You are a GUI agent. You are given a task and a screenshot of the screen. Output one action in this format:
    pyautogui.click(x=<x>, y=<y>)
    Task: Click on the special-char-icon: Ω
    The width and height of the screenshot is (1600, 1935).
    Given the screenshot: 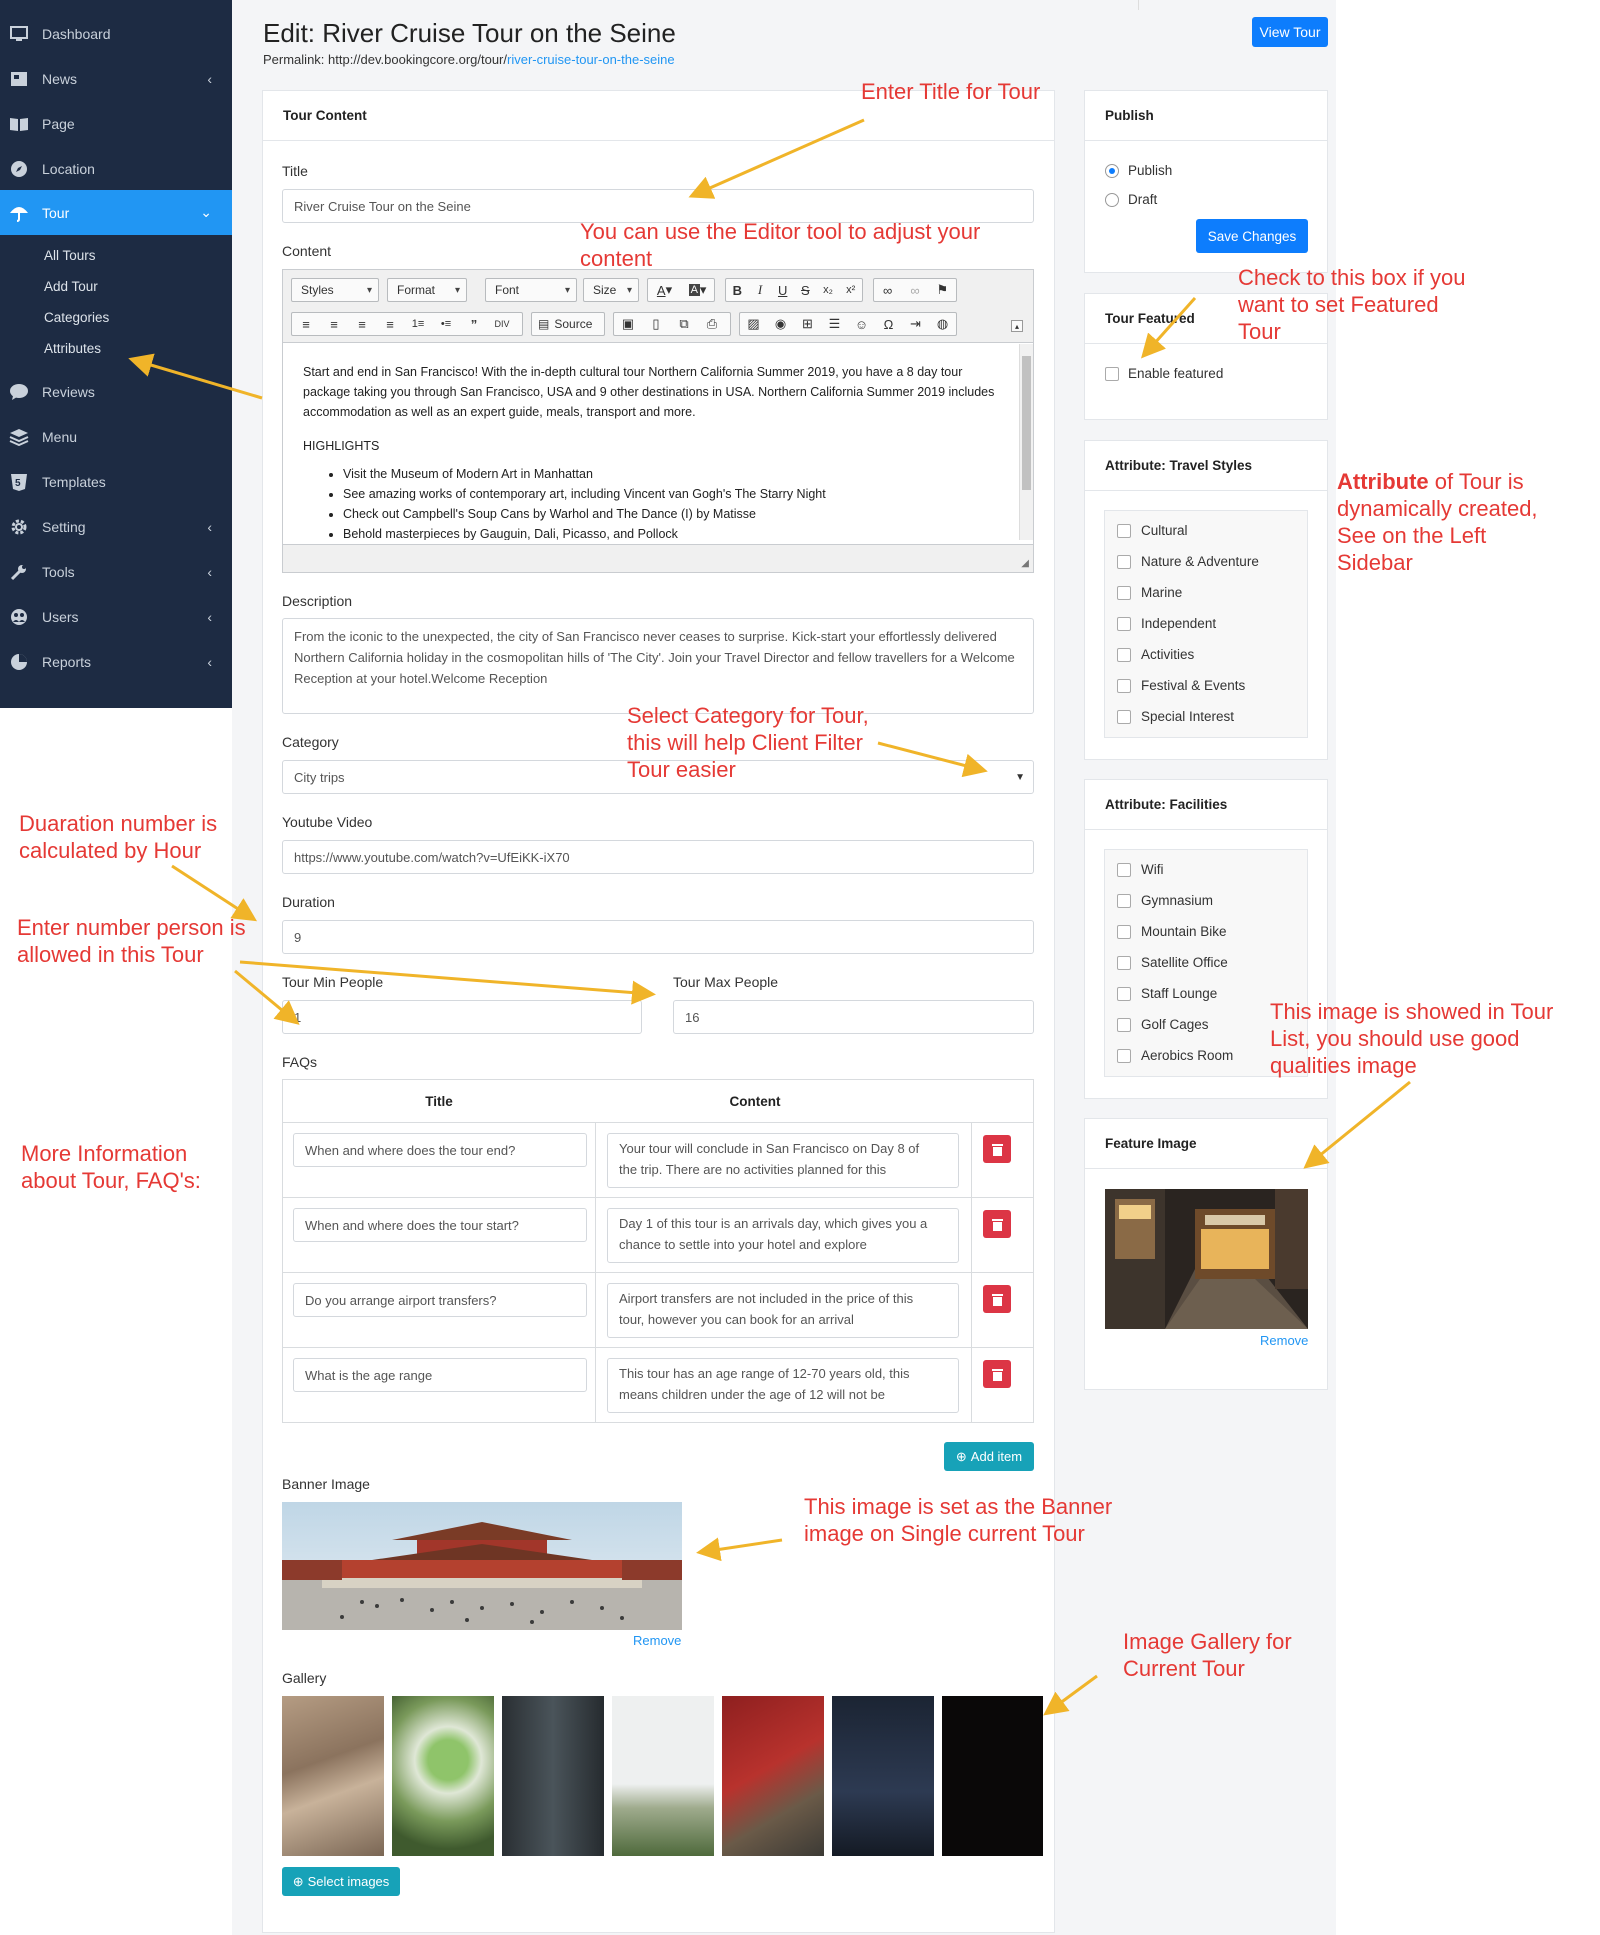 What is the action you would take?
    pyautogui.click(x=888, y=324)
    